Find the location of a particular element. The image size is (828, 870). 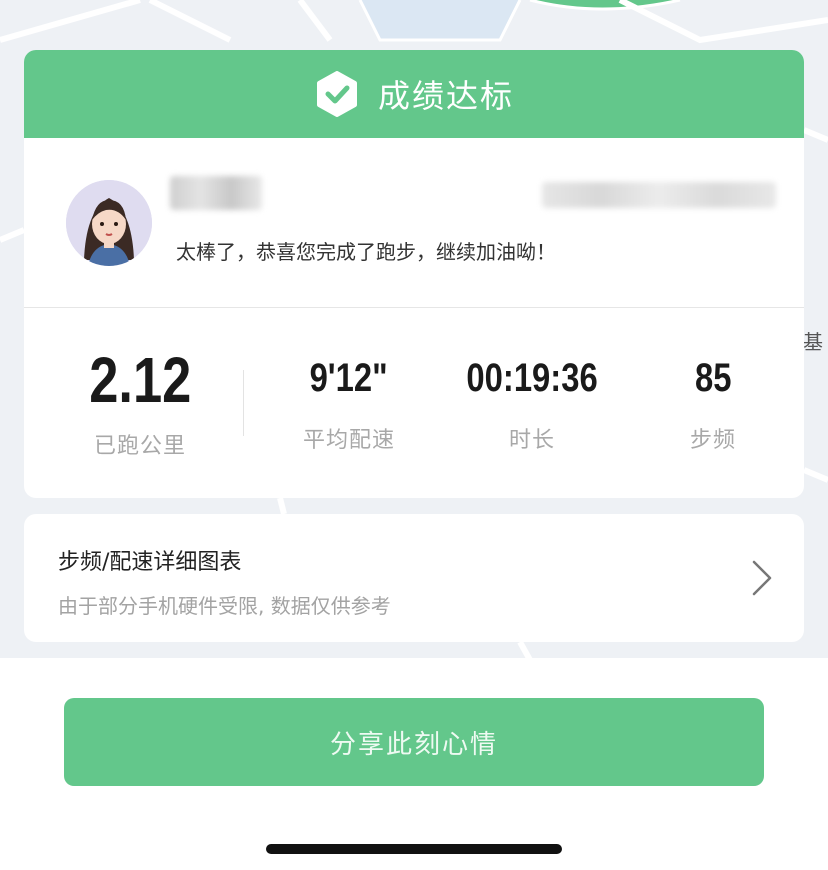

avatar-girl-icon is located at coordinates (109, 223).